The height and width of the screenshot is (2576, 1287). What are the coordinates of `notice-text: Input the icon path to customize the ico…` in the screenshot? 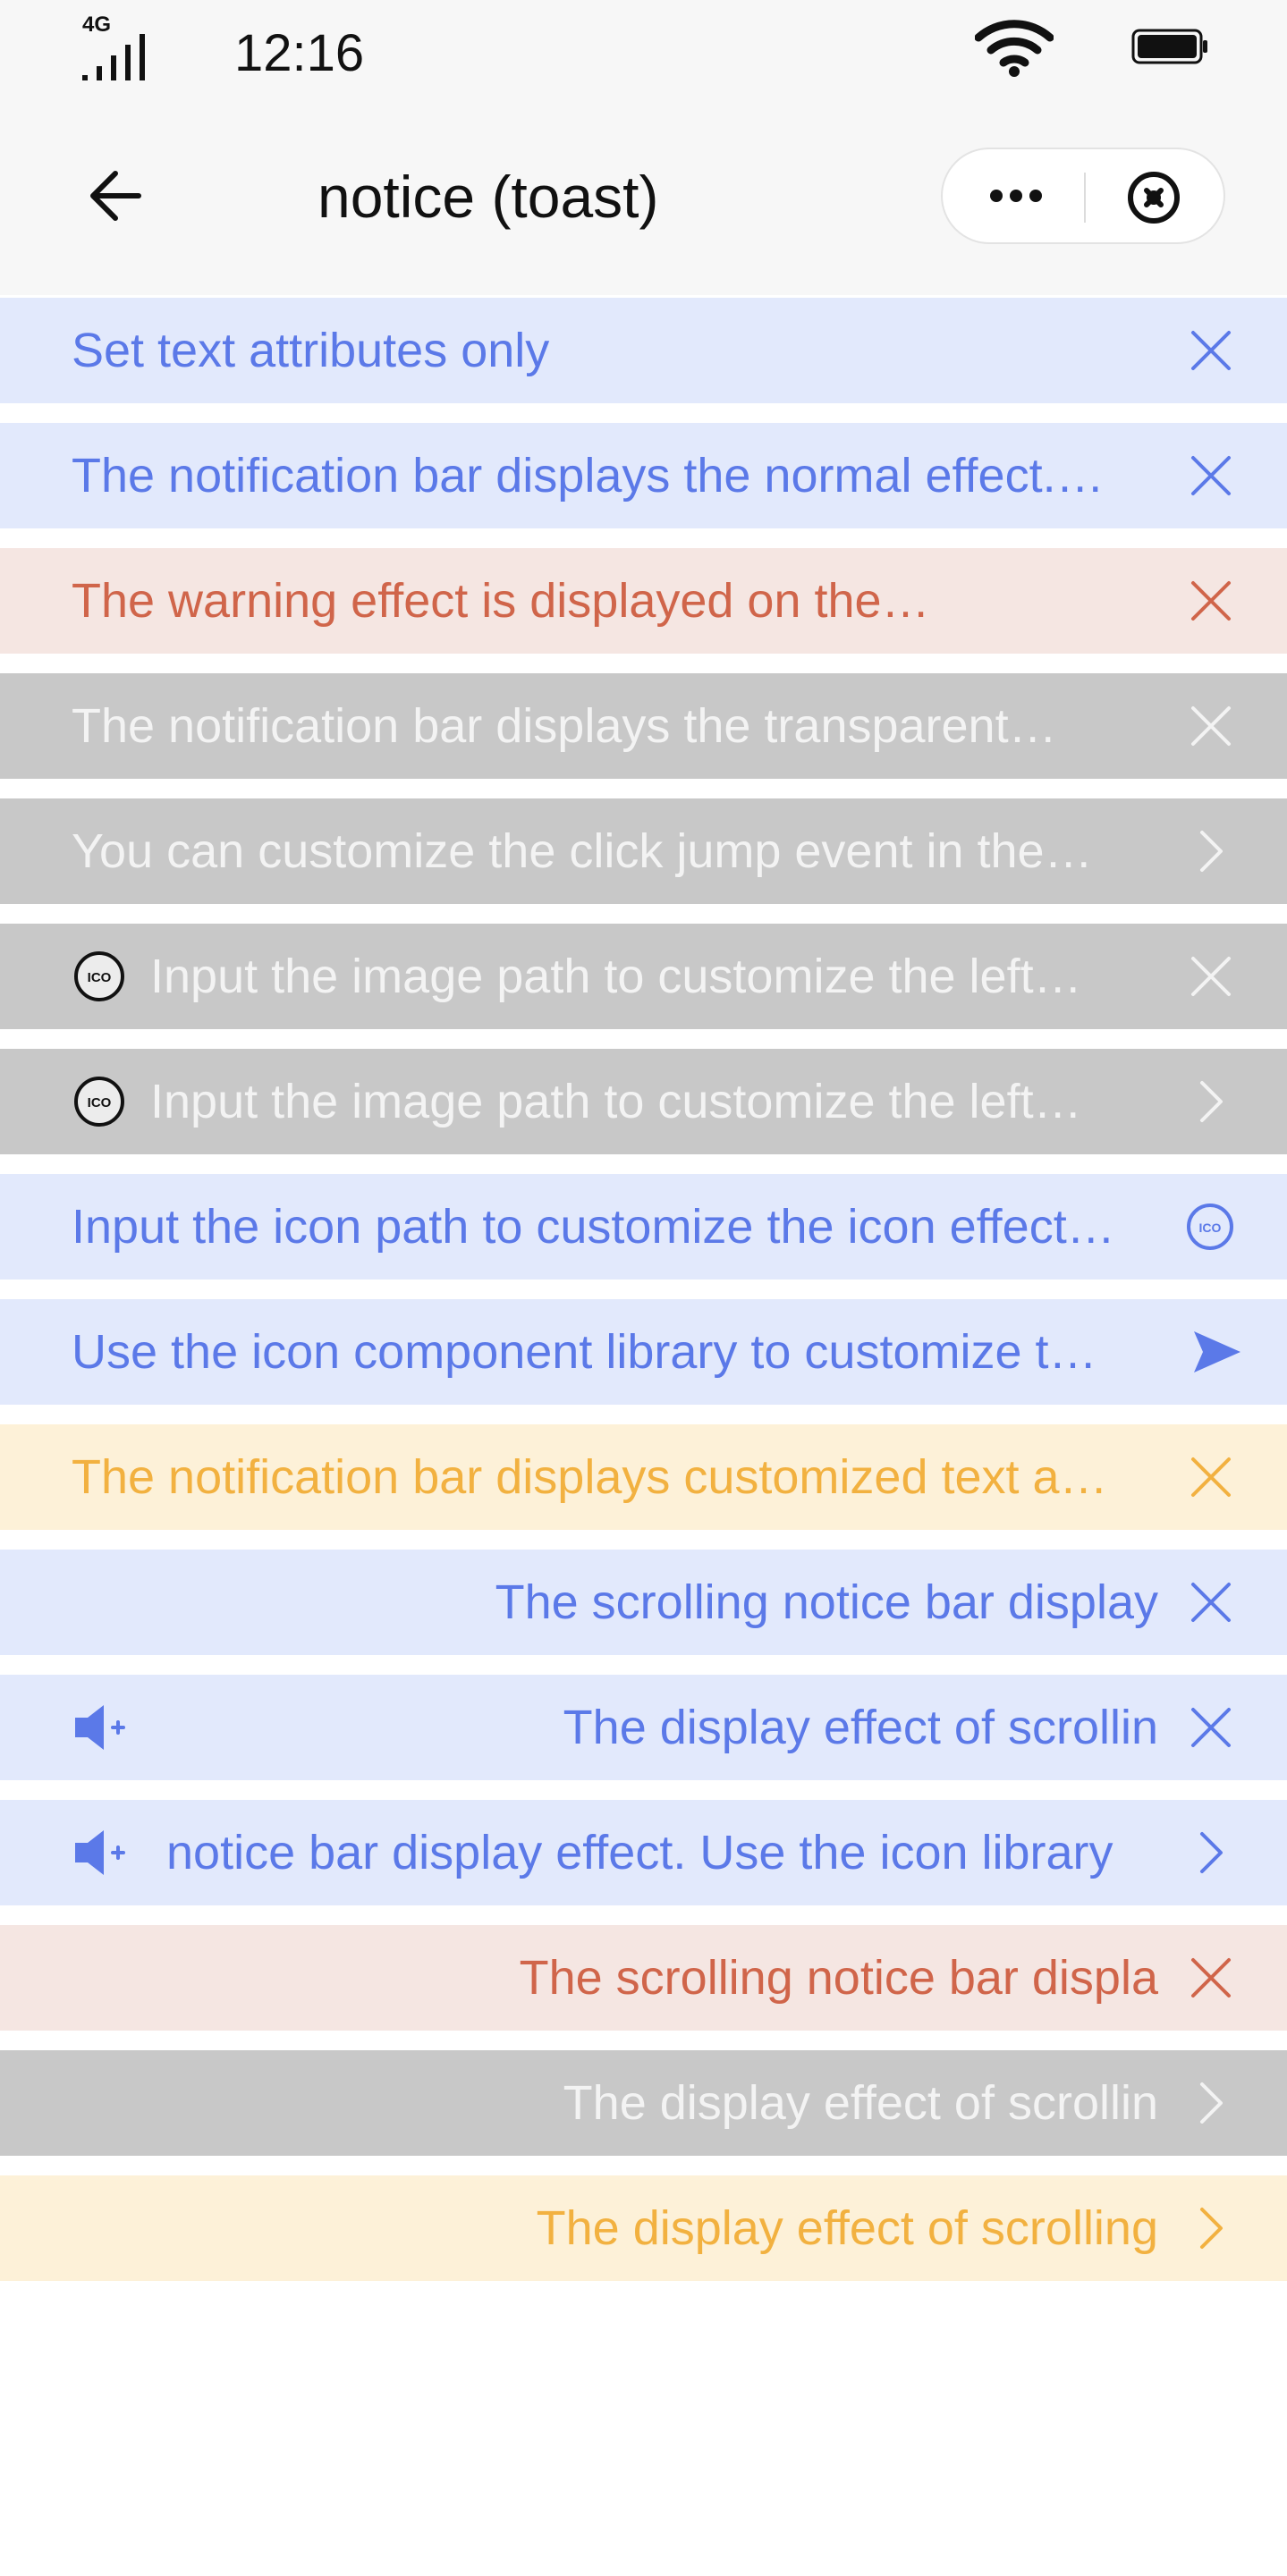 It's located at (593, 1227).